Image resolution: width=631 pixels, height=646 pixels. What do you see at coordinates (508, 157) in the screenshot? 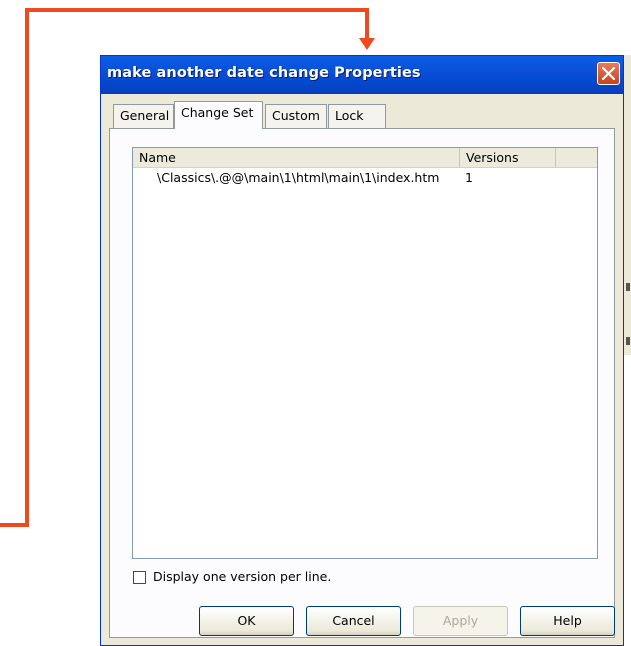
I see `column-header-versions: Versions` at bounding box center [508, 157].